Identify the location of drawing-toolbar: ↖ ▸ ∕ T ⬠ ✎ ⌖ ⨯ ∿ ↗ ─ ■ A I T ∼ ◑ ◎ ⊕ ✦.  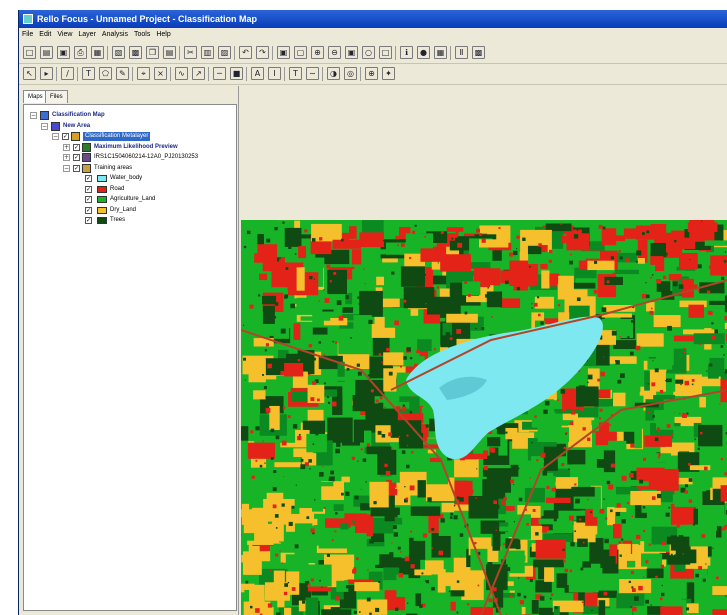
(373, 74).